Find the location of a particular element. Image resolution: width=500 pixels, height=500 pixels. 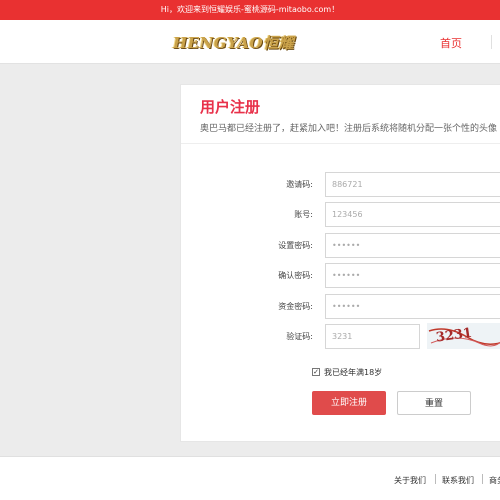

announcement-text: Hi，欢迎来到恒耀娱乐-蜜桃源码-mitaobo.com！ is located at coordinates (250, 9).